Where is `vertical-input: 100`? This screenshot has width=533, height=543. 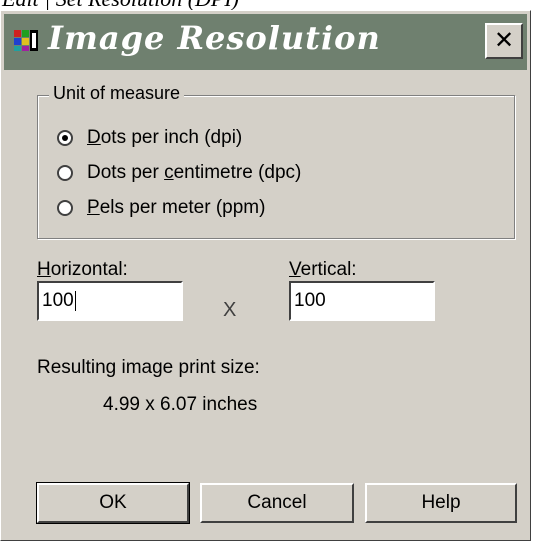 vertical-input: 100 is located at coordinates (362, 301).